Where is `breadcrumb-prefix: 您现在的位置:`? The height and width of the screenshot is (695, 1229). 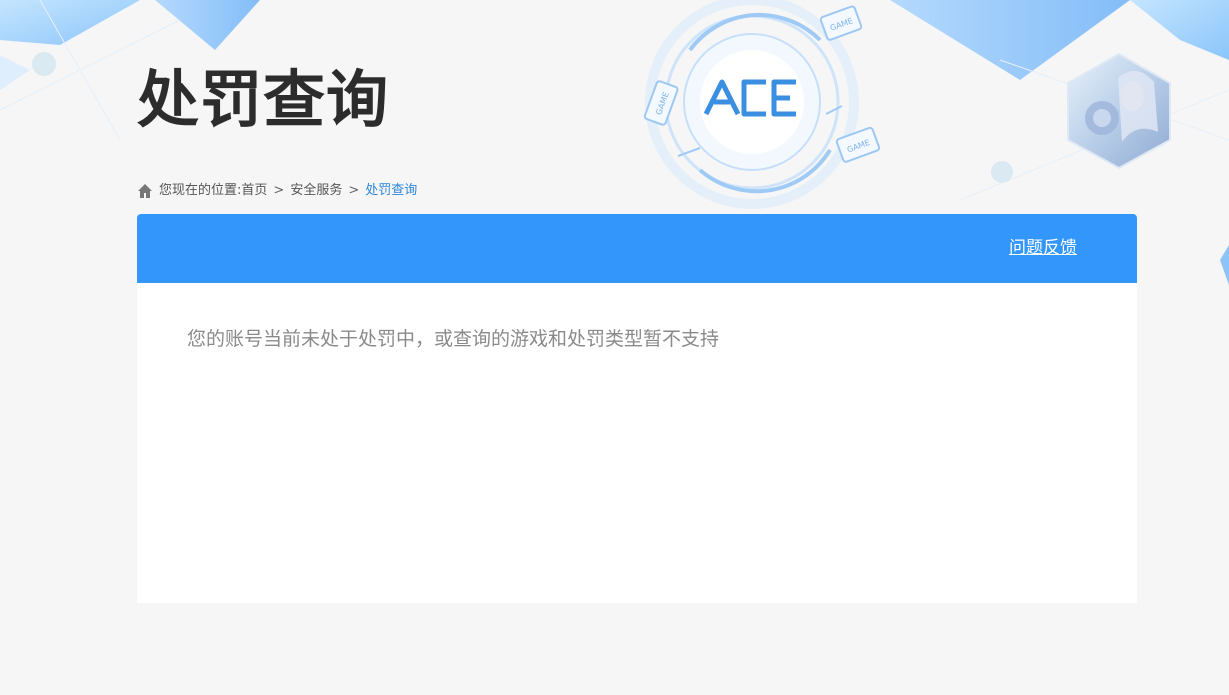
breadcrumb-prefix: 您现在的位置: is located at coordinates (200, 190).